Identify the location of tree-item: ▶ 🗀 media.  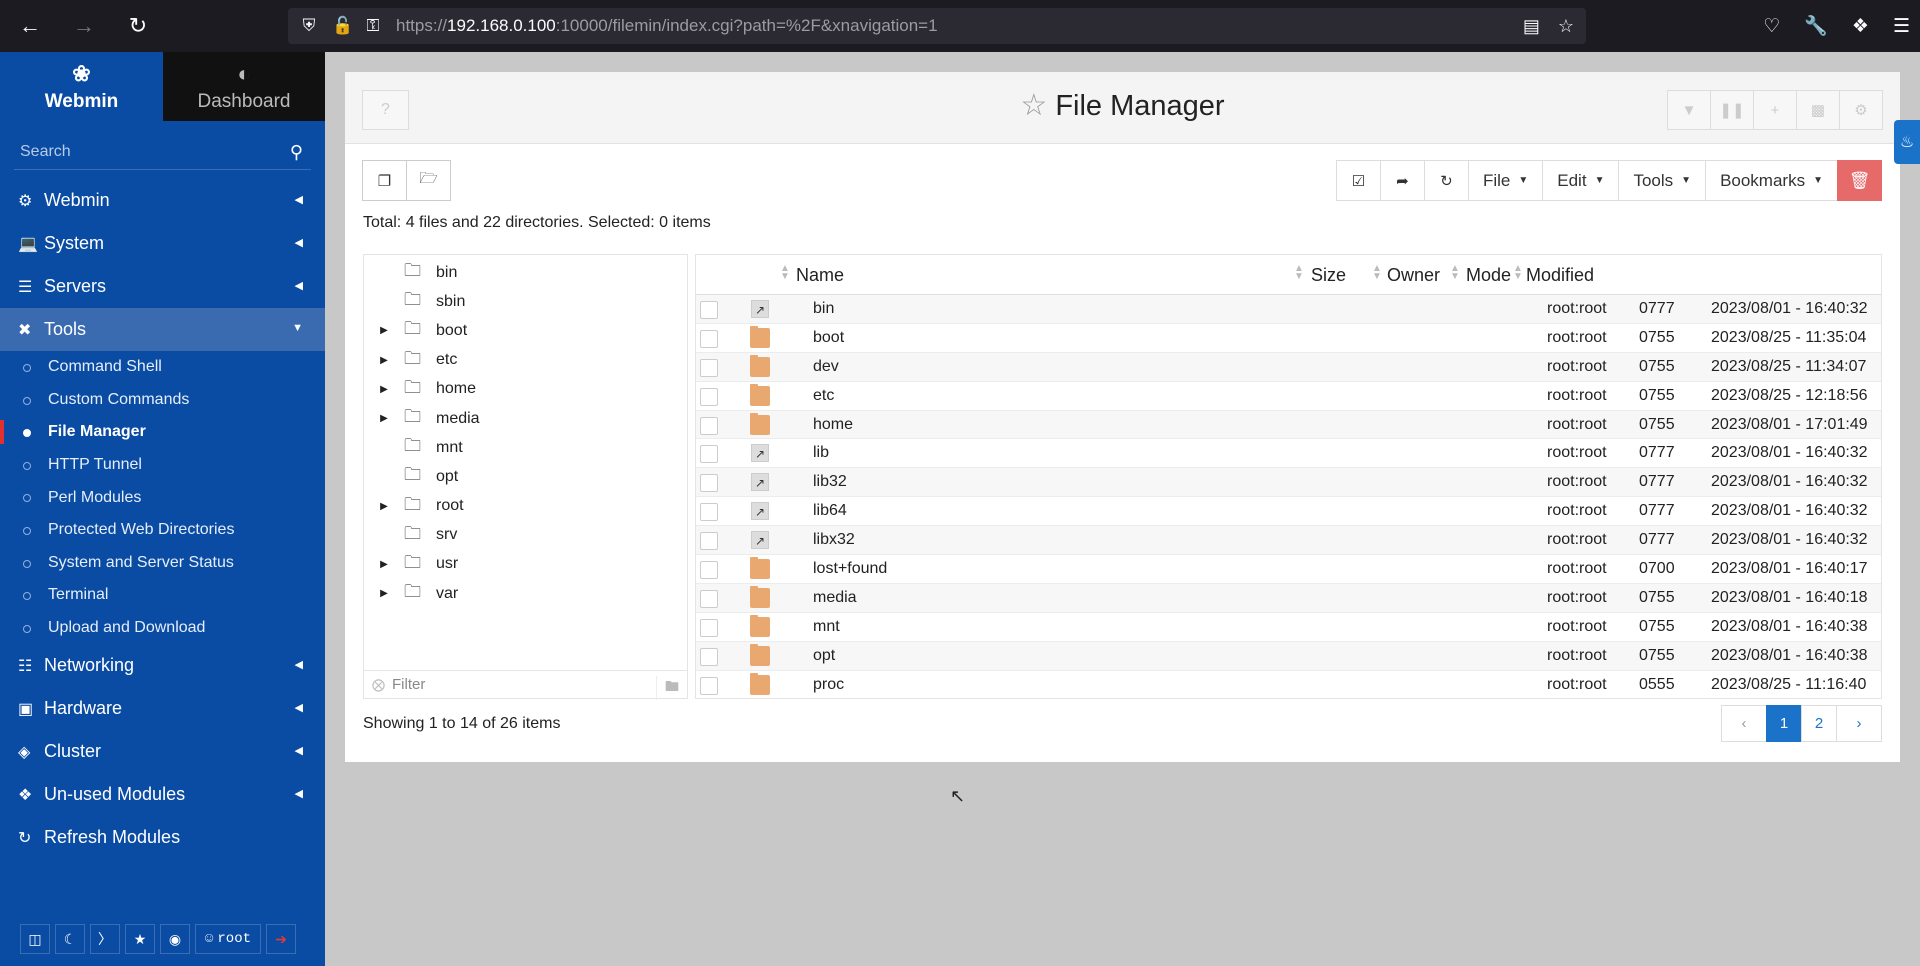
(525, 418).